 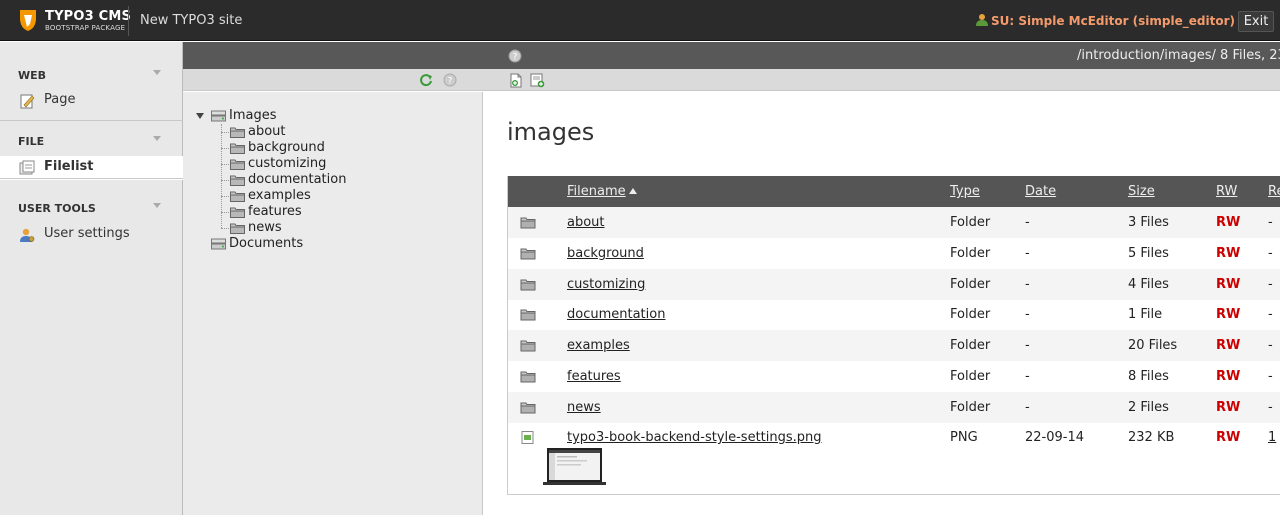 I want to click on tree-storage-documents: Documents, so click(x=281, y=244).